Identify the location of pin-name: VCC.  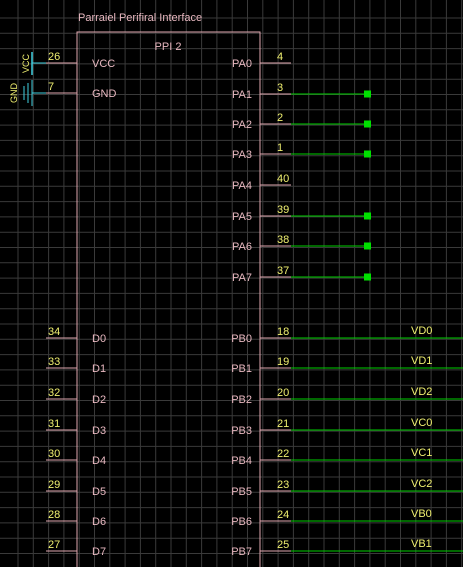
(103, 64).